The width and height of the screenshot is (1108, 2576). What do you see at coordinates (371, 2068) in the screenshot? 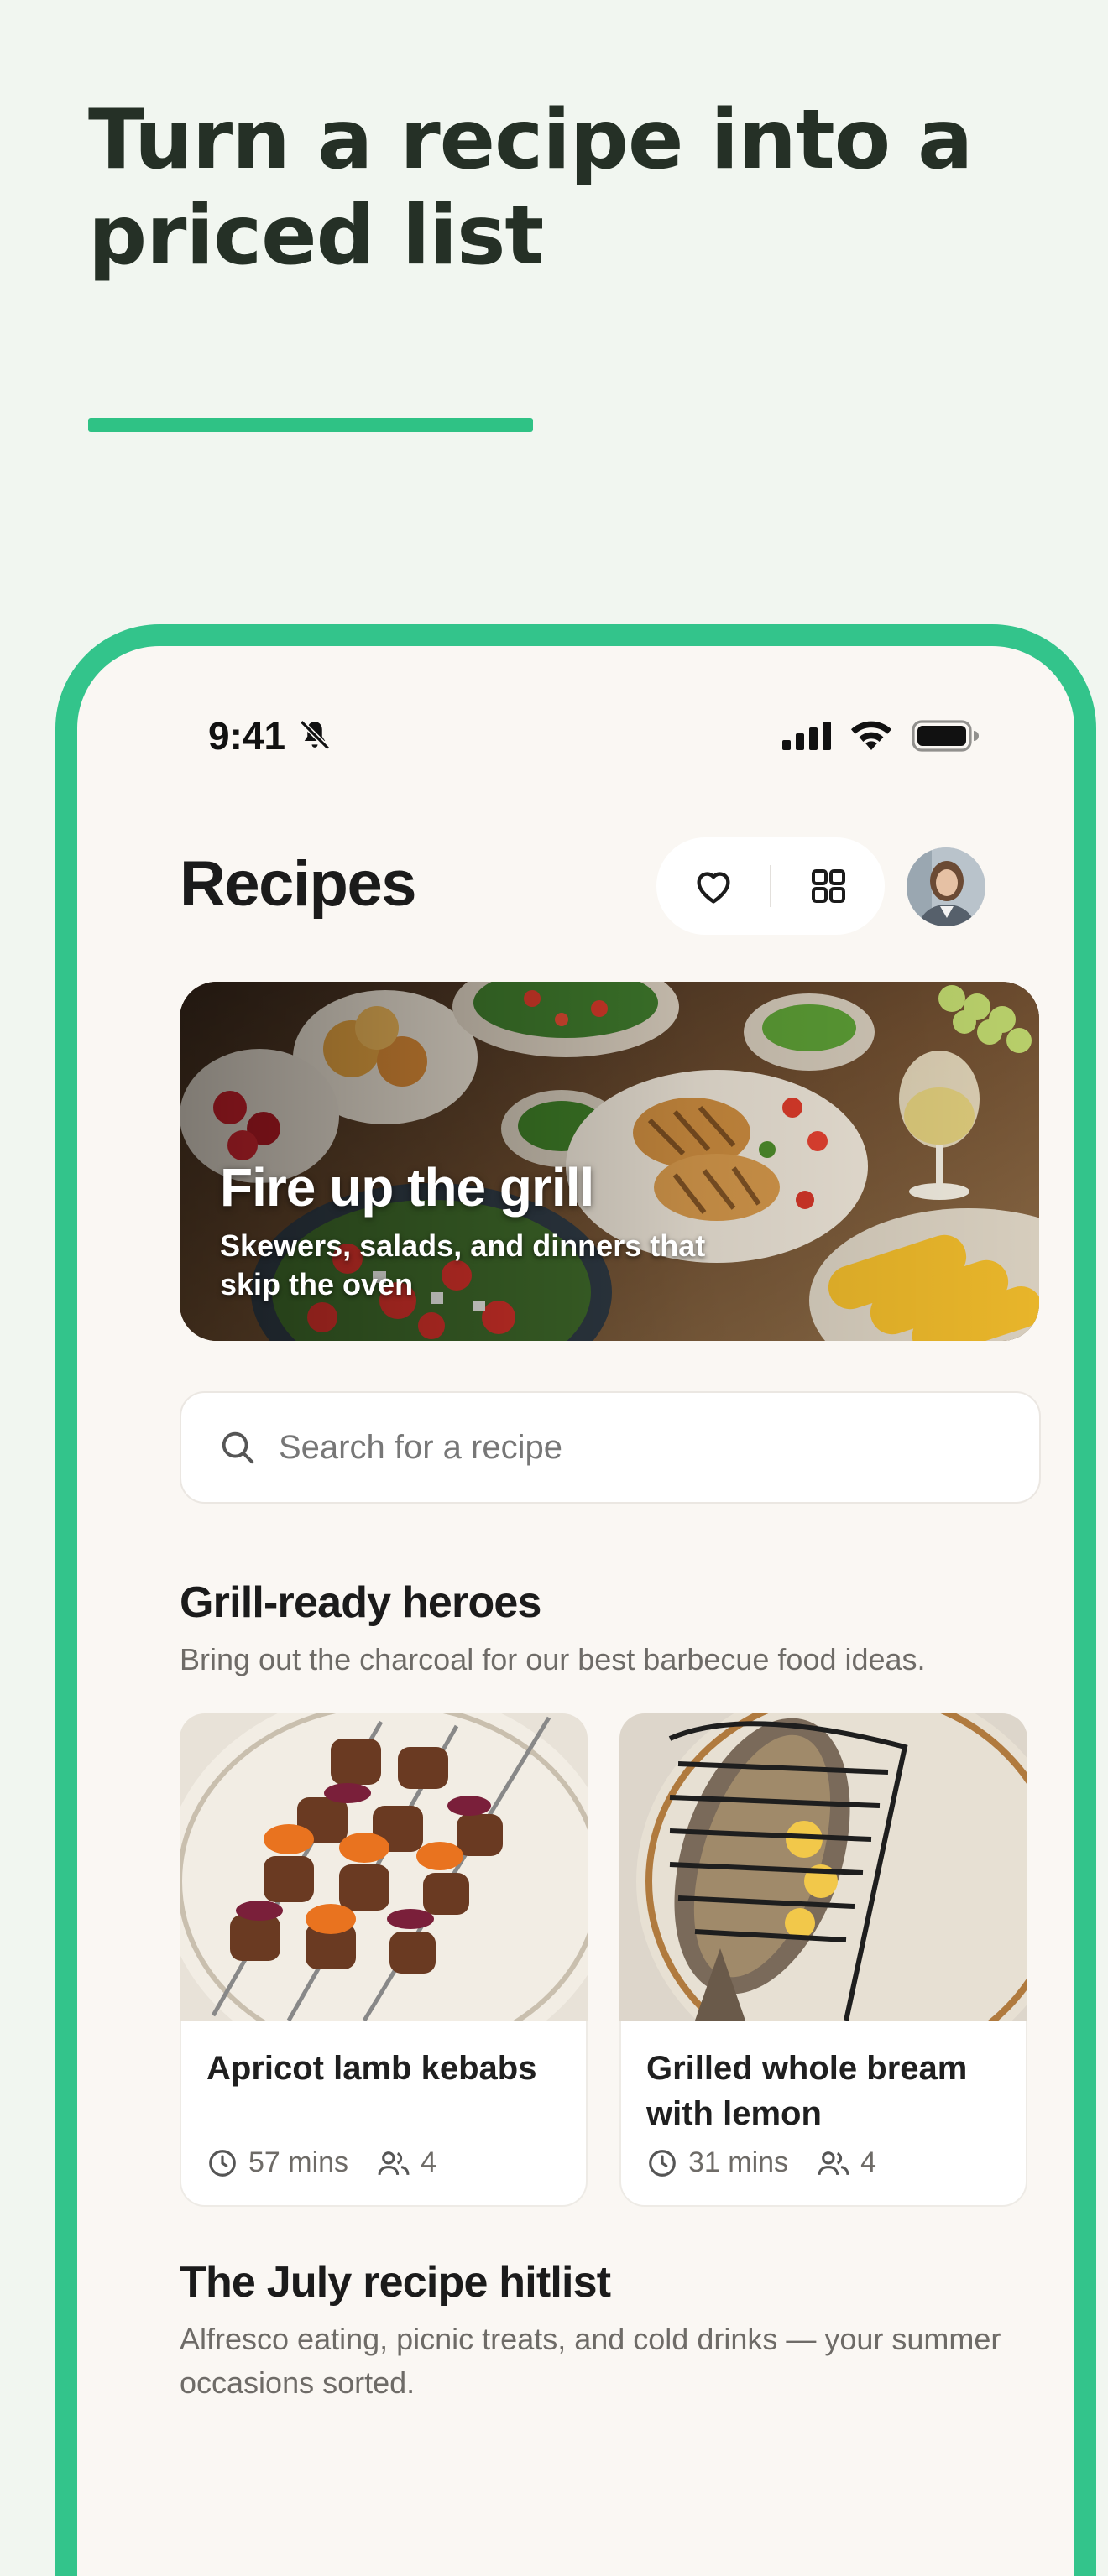
I see `recipe-name: Apricot lamb kebabs` at bounding box center [371, 2068].